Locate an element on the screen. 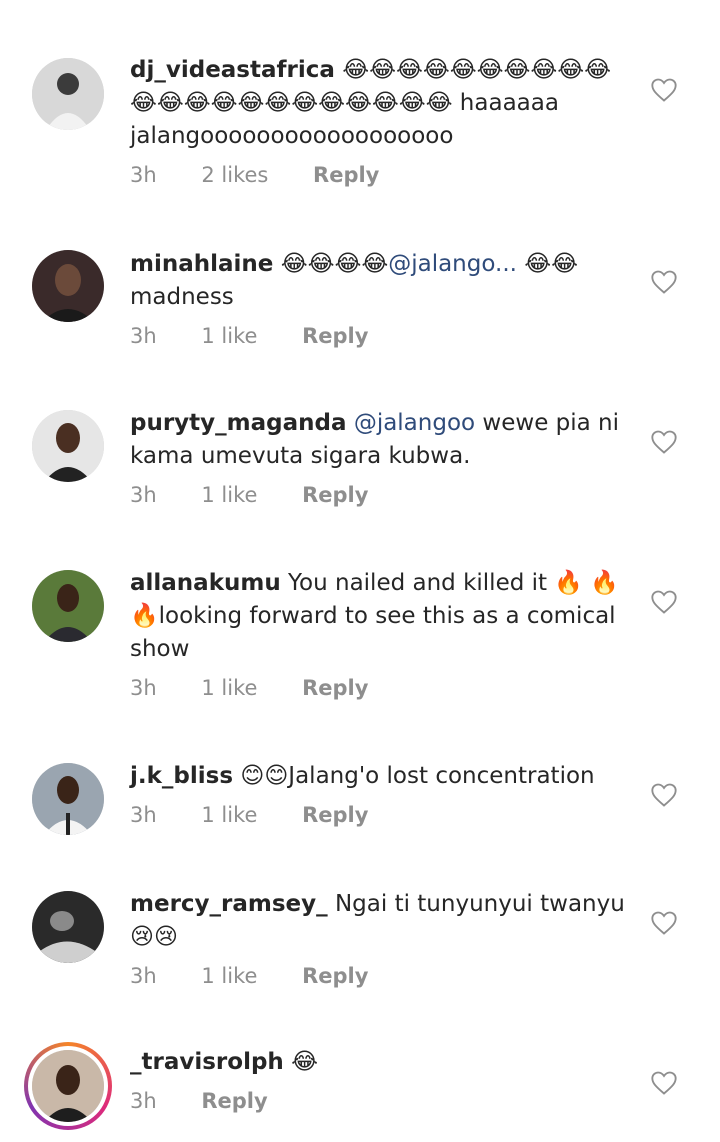 The height and width of the screenshot is (1142, 720). comment-likes: 2 likes is located at coordinates (234, 175).